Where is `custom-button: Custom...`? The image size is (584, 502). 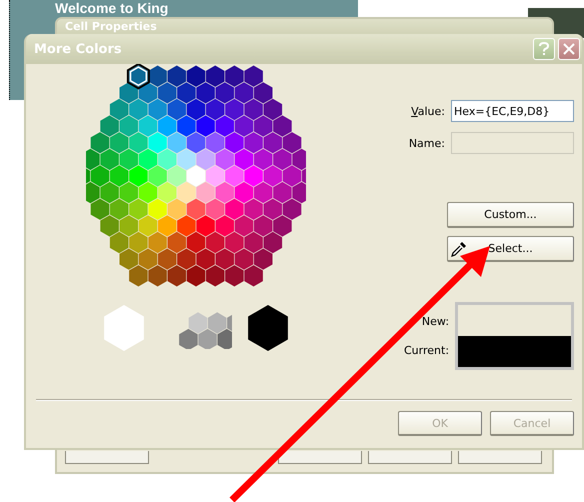 custom-button: Custom... is located at coordinates (510, 215).